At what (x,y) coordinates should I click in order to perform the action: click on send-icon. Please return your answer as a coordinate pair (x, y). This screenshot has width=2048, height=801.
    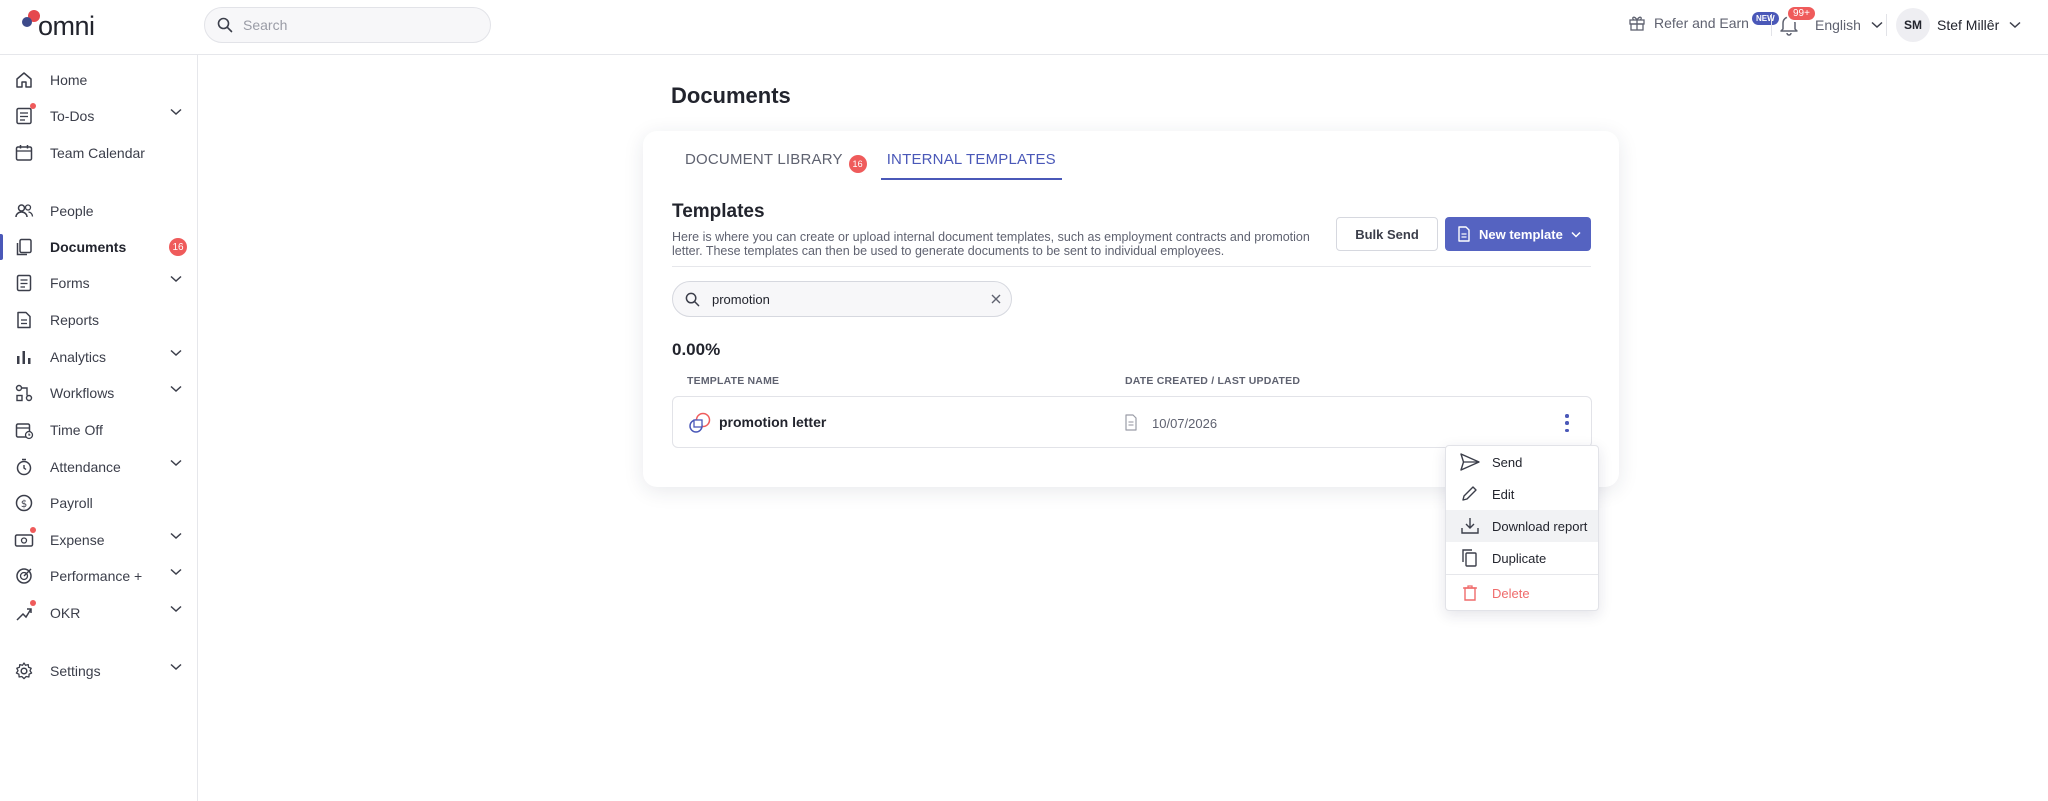
    Looking at the image, I should click on (1470, 462).